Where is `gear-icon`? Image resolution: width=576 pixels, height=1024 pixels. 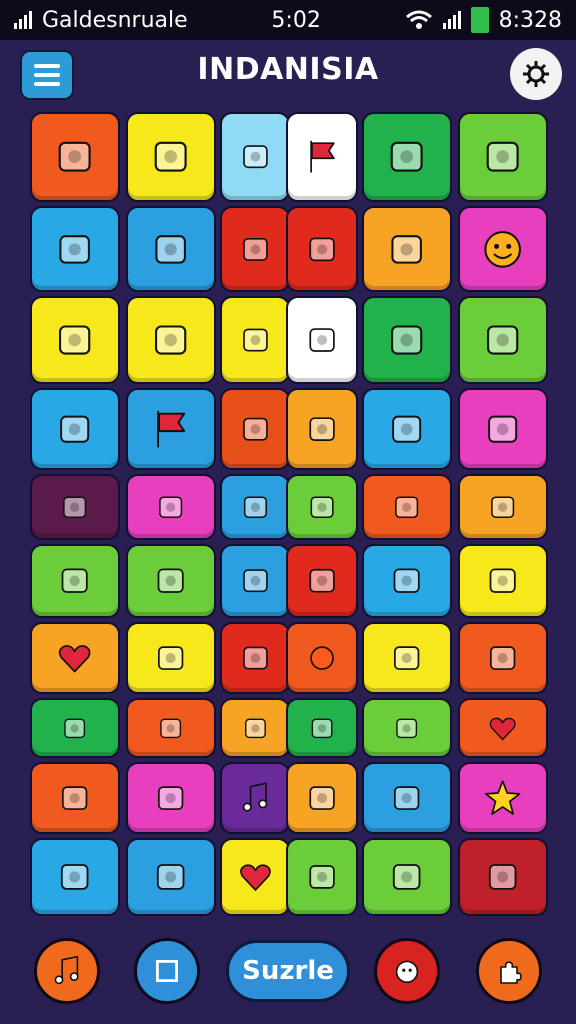
gear-icon is located at coordinates (536, 74).